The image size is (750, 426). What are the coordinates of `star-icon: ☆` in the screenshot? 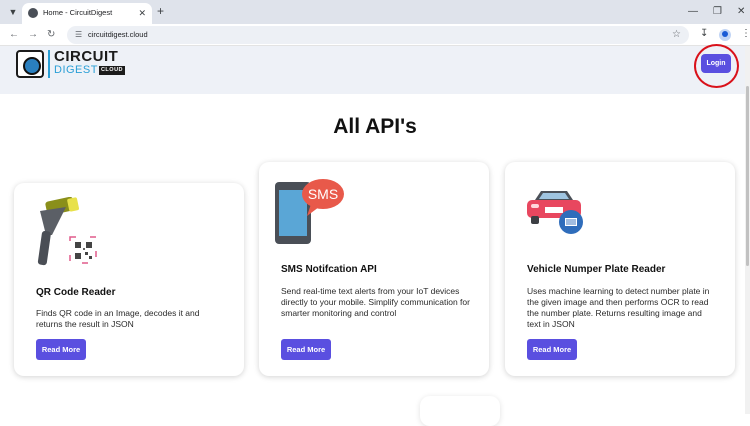 It's located at (676, 35).